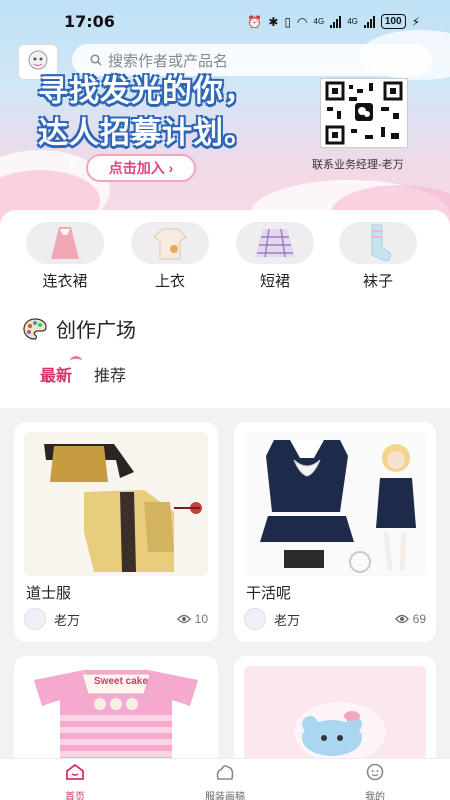 This screenshot has height=800, width=450. What do you see at coordinates (410, 619) in the screenshot?
I see `view-count: 69` at bounding box center [410, 619].